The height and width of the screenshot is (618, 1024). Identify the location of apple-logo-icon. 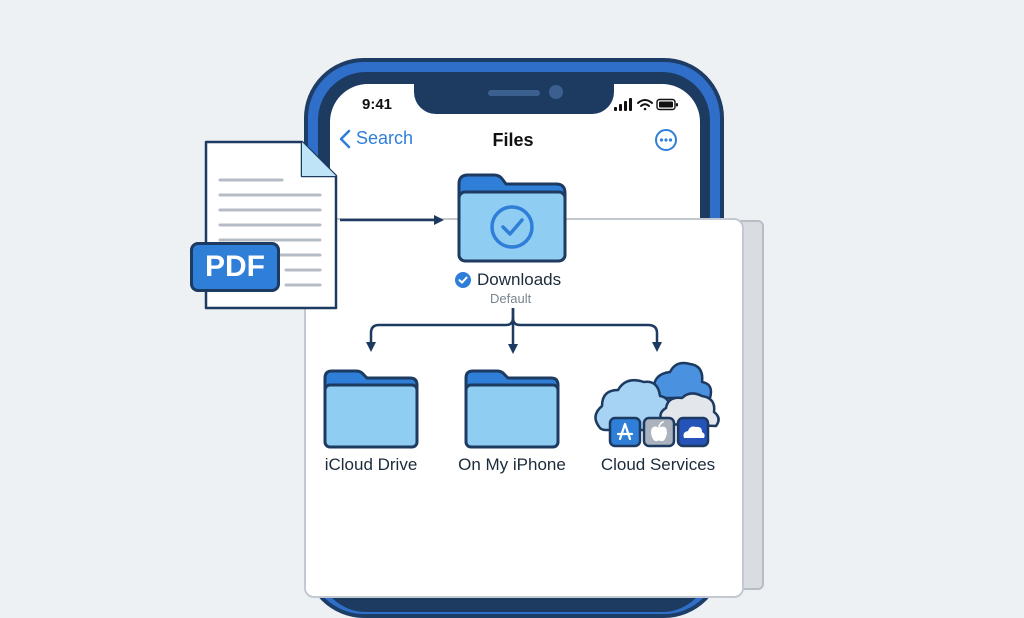
(659, 432).